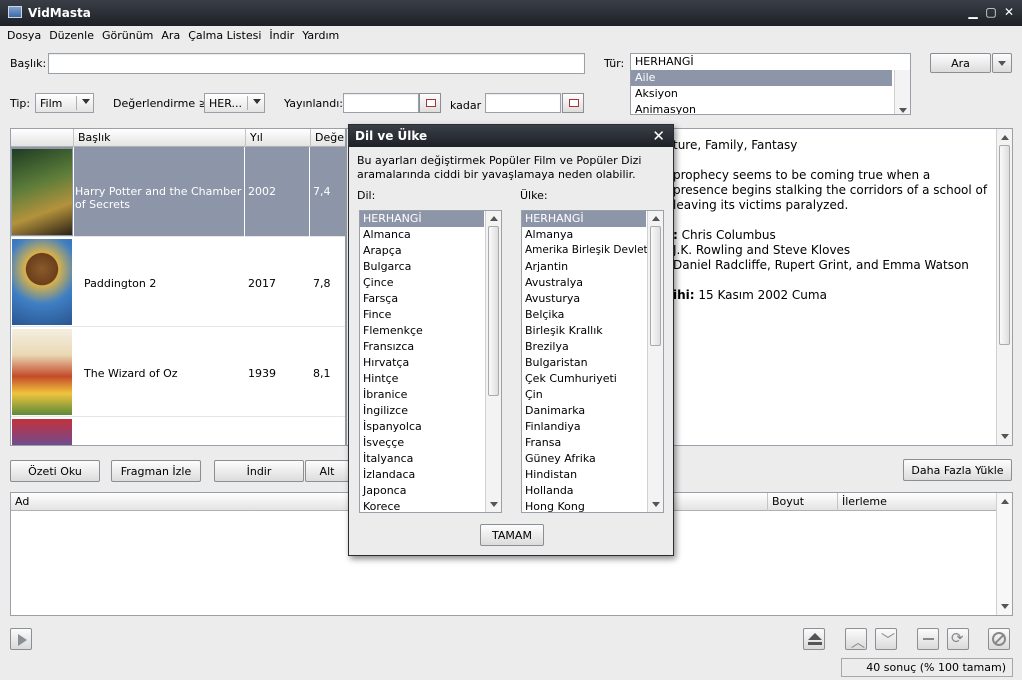  Describe the element at coordinates (42, 138) in the screenshot. I see `poster-column-header` at that location.